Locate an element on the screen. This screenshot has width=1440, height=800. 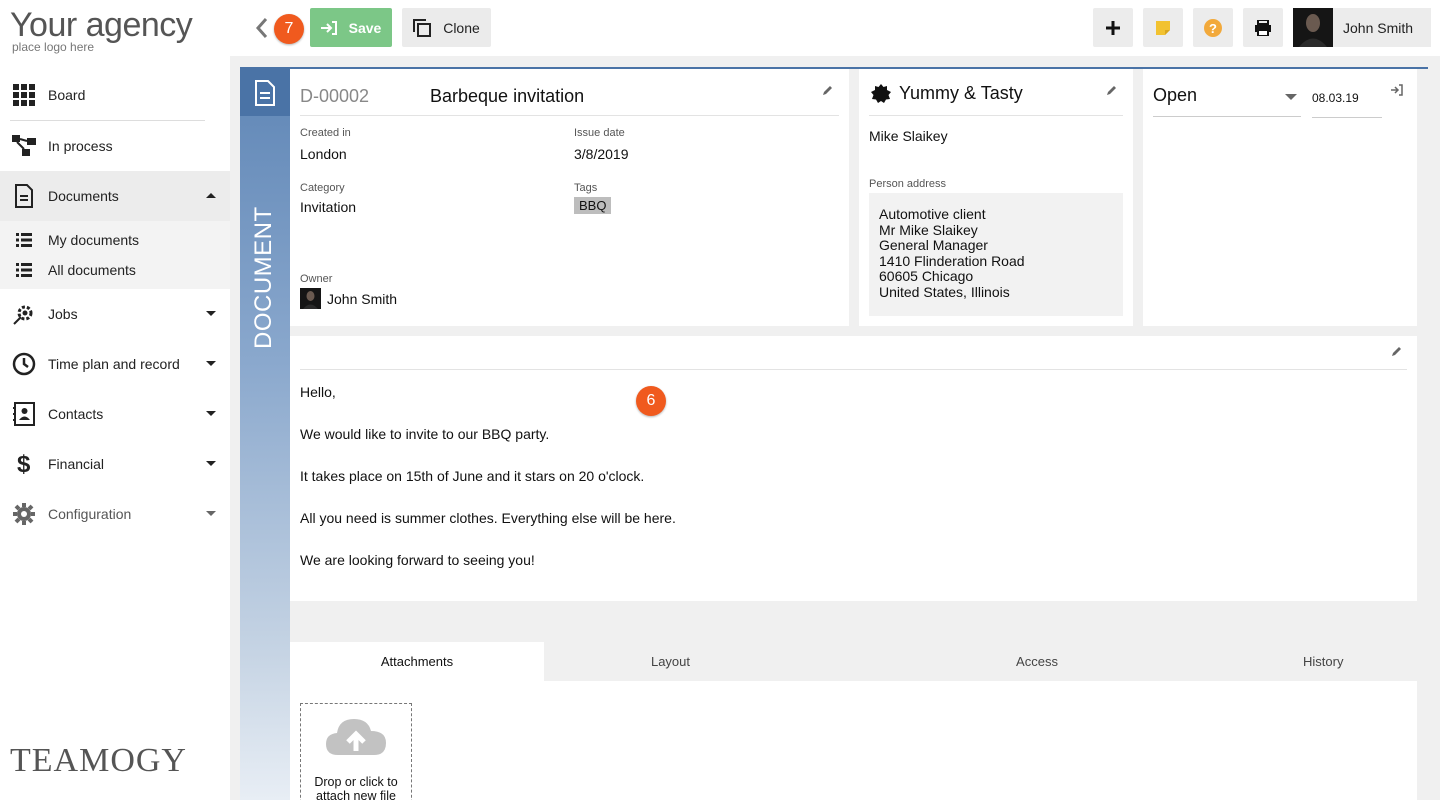
address-line: Mr Mike Slaikey is located at coordinates (928, 229).